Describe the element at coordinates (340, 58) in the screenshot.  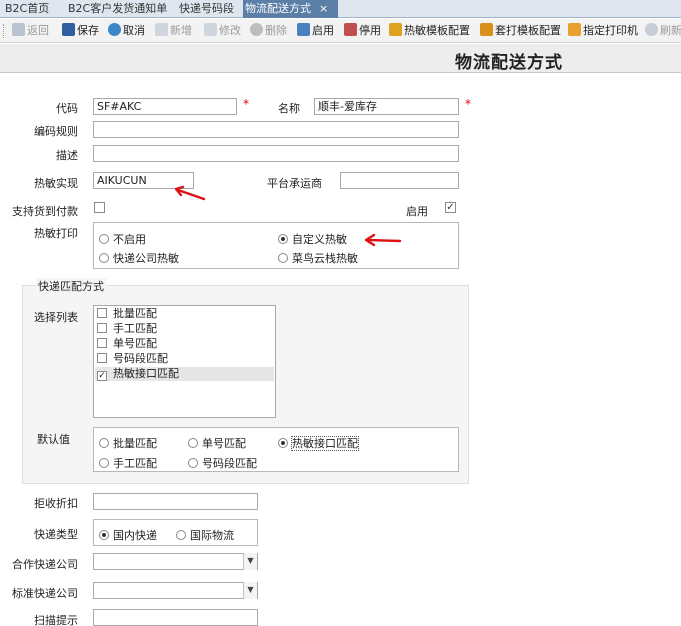
I see `title-bar: 物流配送方式` at that location.